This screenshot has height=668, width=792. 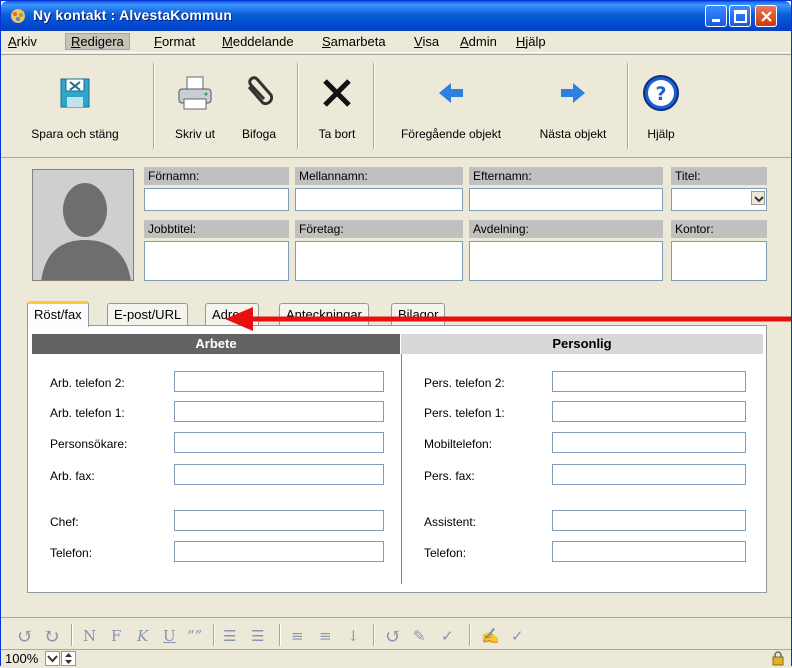 I want to click on pager-input, so click(x=279, y=442).